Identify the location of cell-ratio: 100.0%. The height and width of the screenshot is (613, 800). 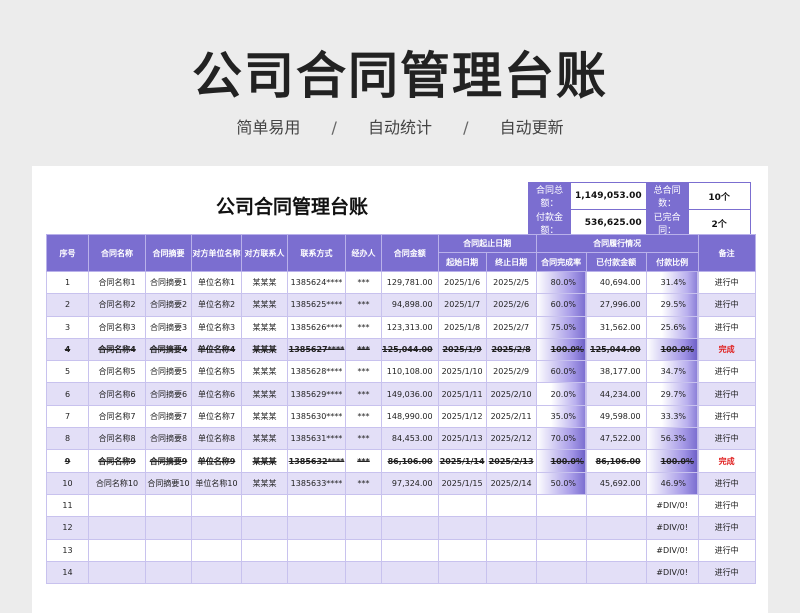
(672, 349).